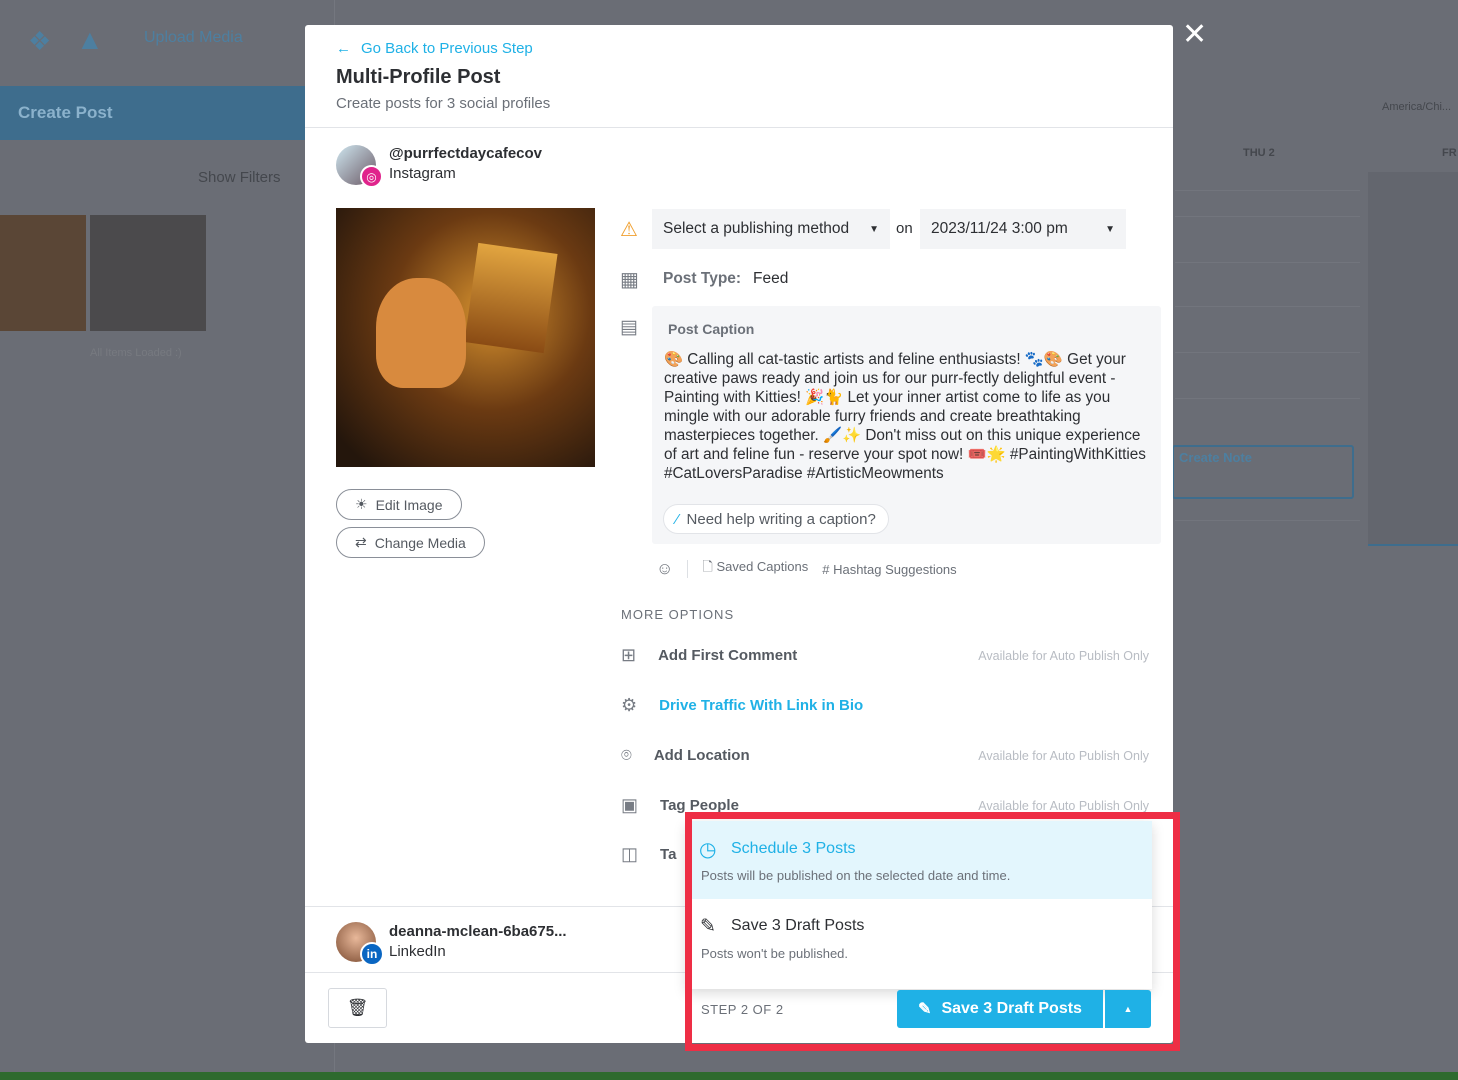 The height and width of the screenshot is (1080, 1458). What do you see at coordinates (410, 542) in the screenshot?
I see `change-media-button: ⇄ Change Media` at bounding box center [410, 542].